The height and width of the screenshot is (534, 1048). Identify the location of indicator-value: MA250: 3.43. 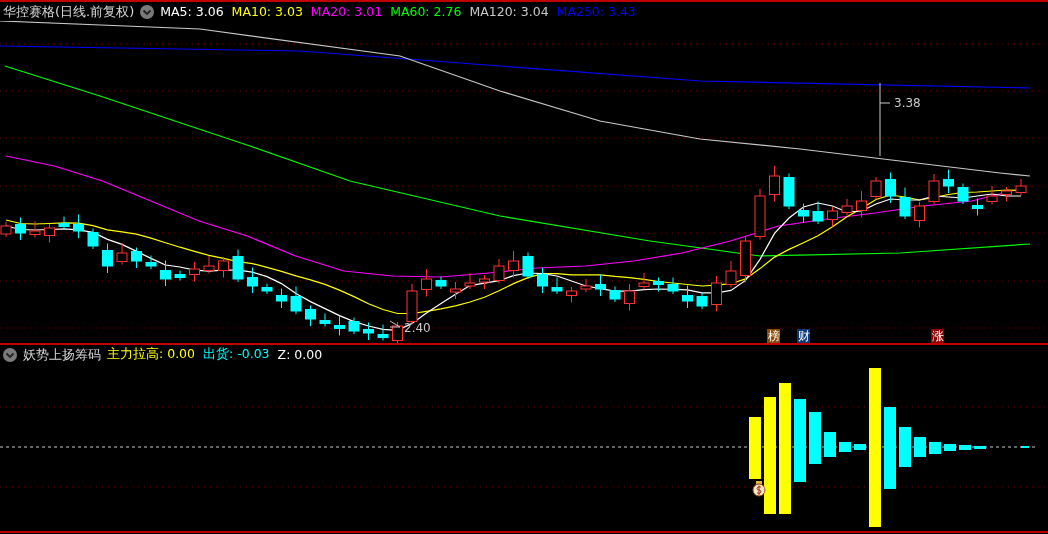
(596, 11).